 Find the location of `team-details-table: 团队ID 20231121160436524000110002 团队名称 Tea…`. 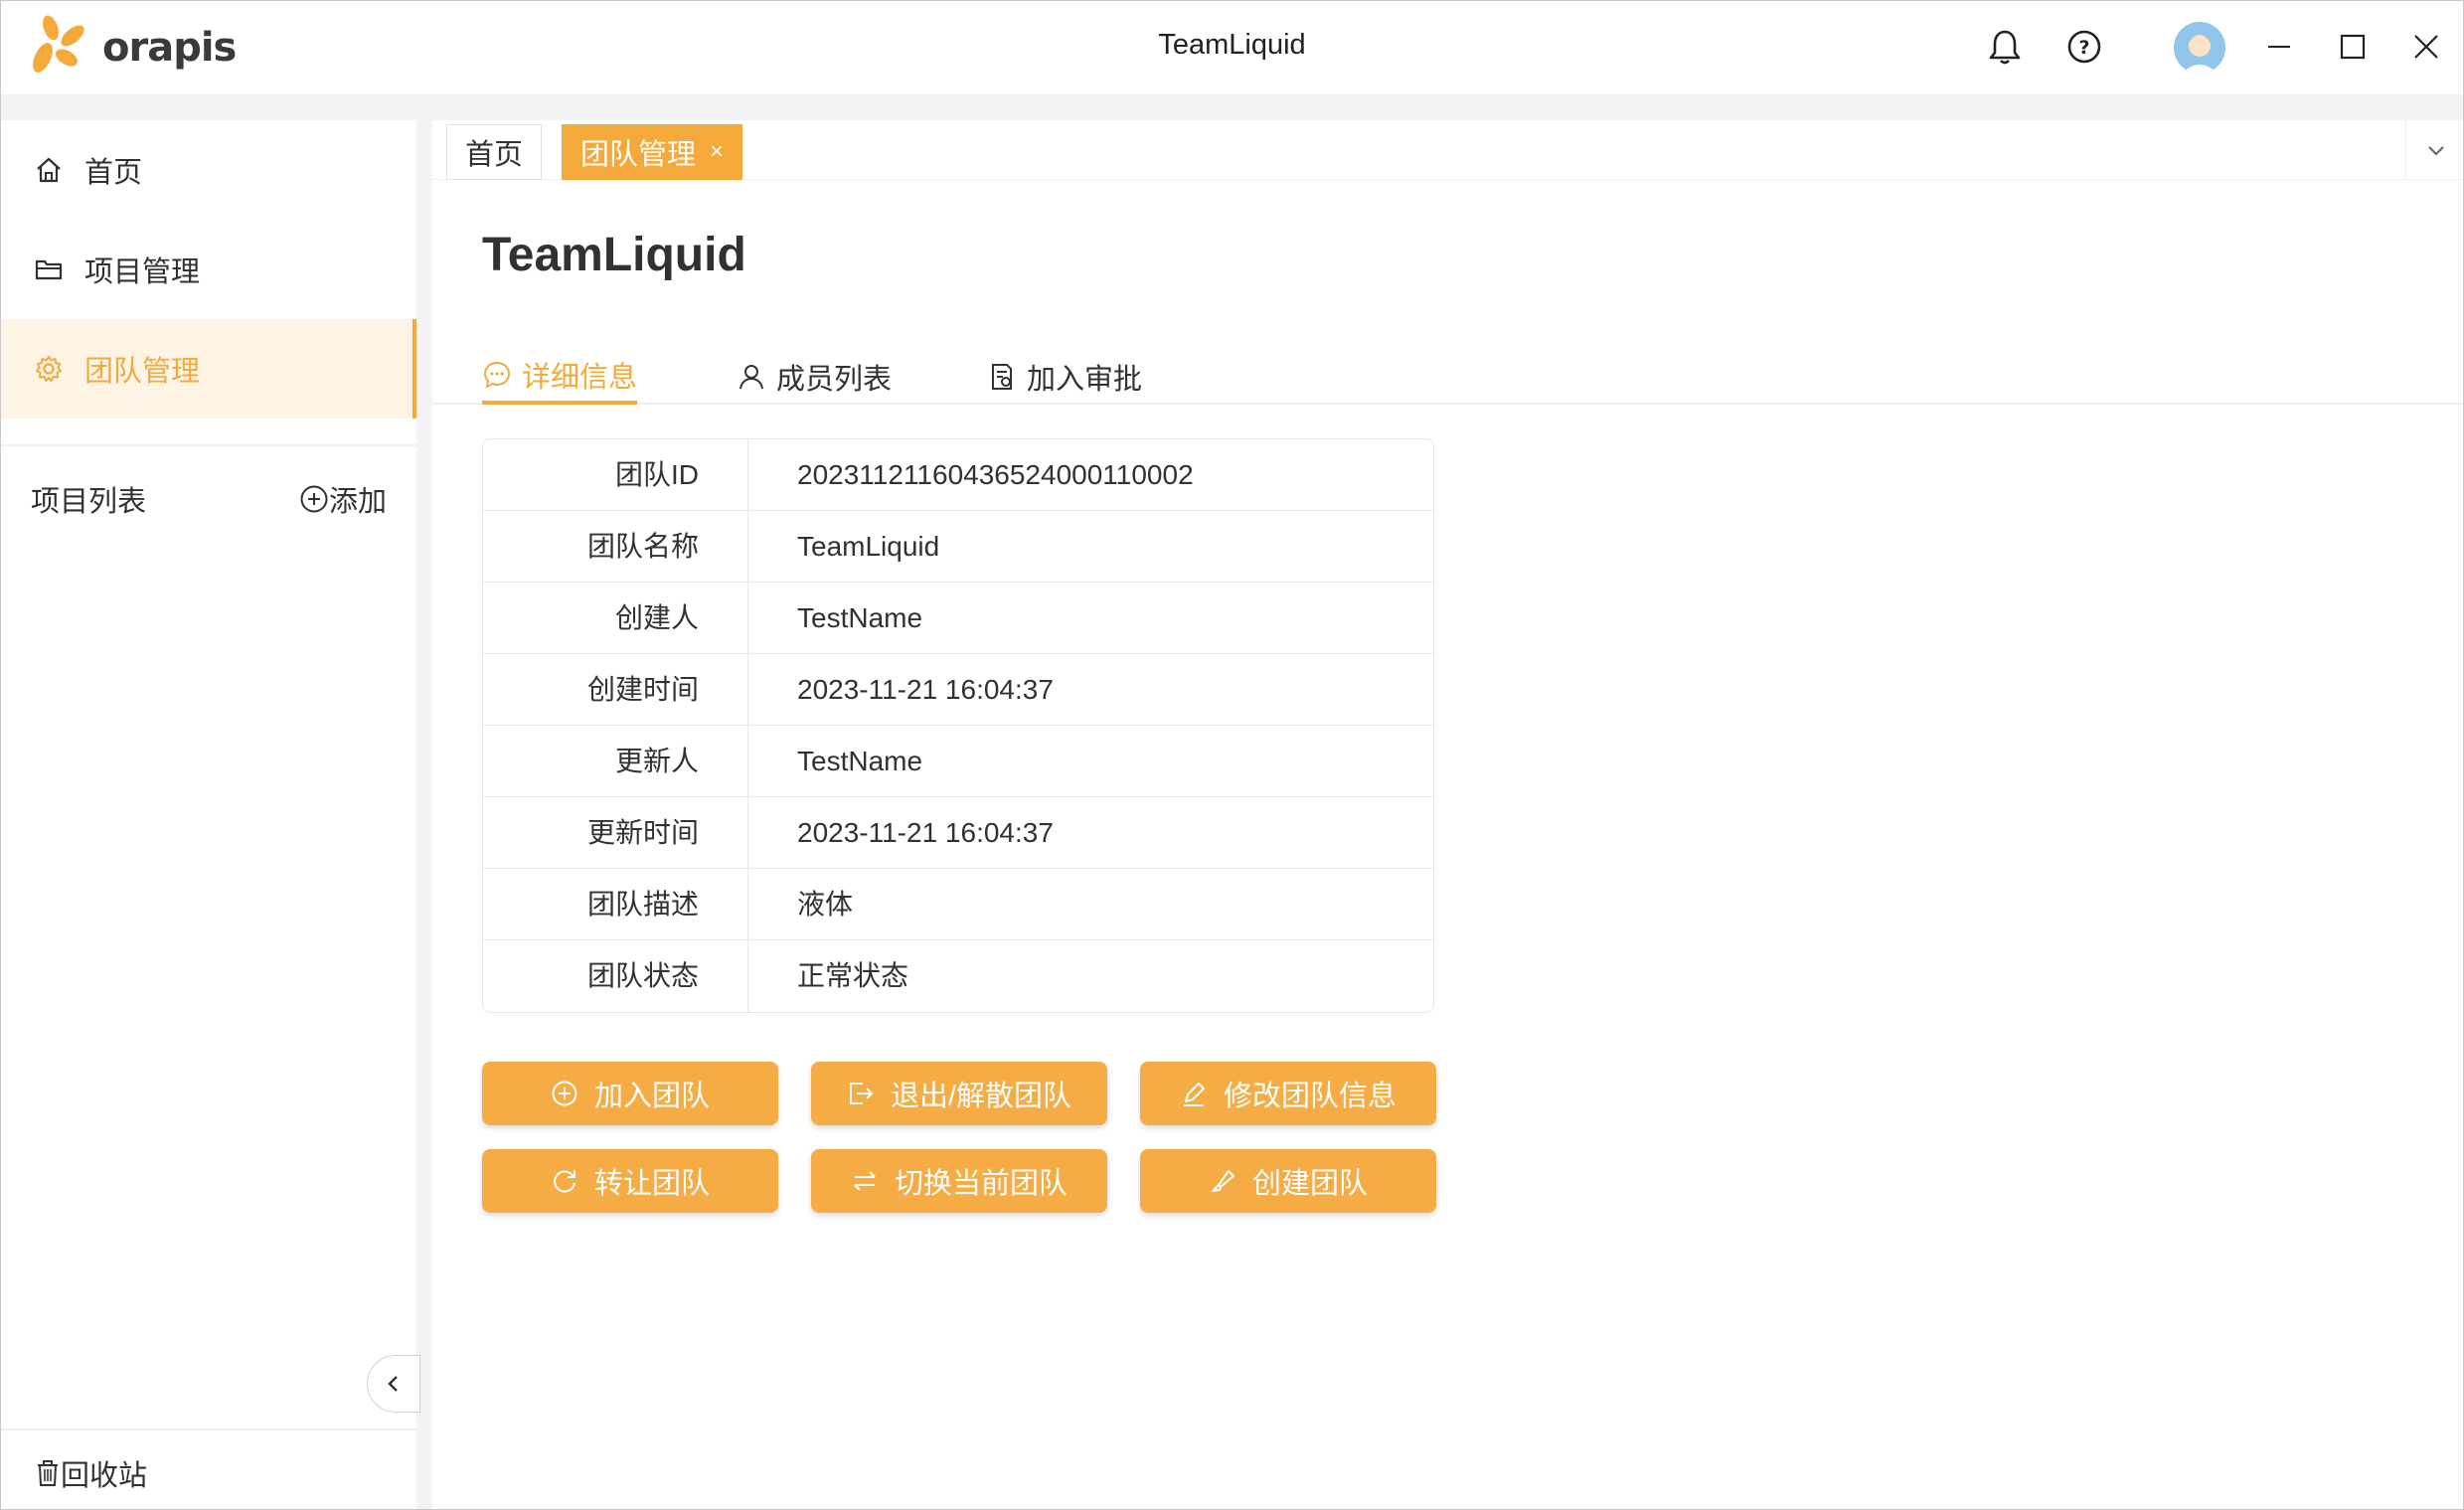

team-details-table: 团队ID 20231121160436524000110002 团队名称 Tea… is located at coordinates (958, 725).